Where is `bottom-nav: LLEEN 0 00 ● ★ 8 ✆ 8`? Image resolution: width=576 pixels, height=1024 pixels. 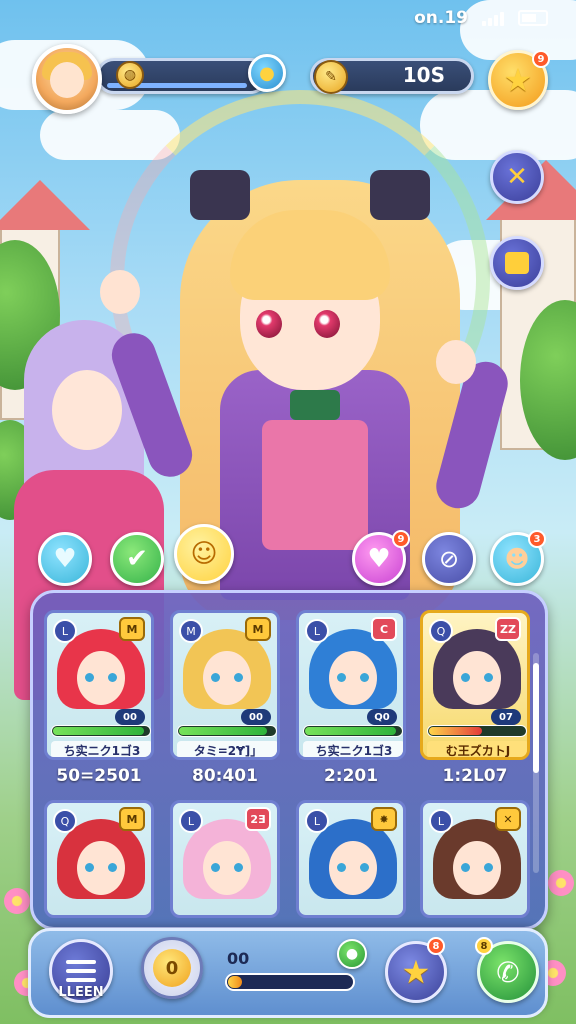 bottom-nav: LLEEN 0 00 ● ★ 8 ✆ 8 is located at coordinates (288, 973).